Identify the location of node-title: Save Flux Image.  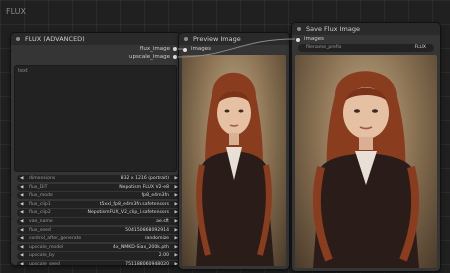
(333, 29).